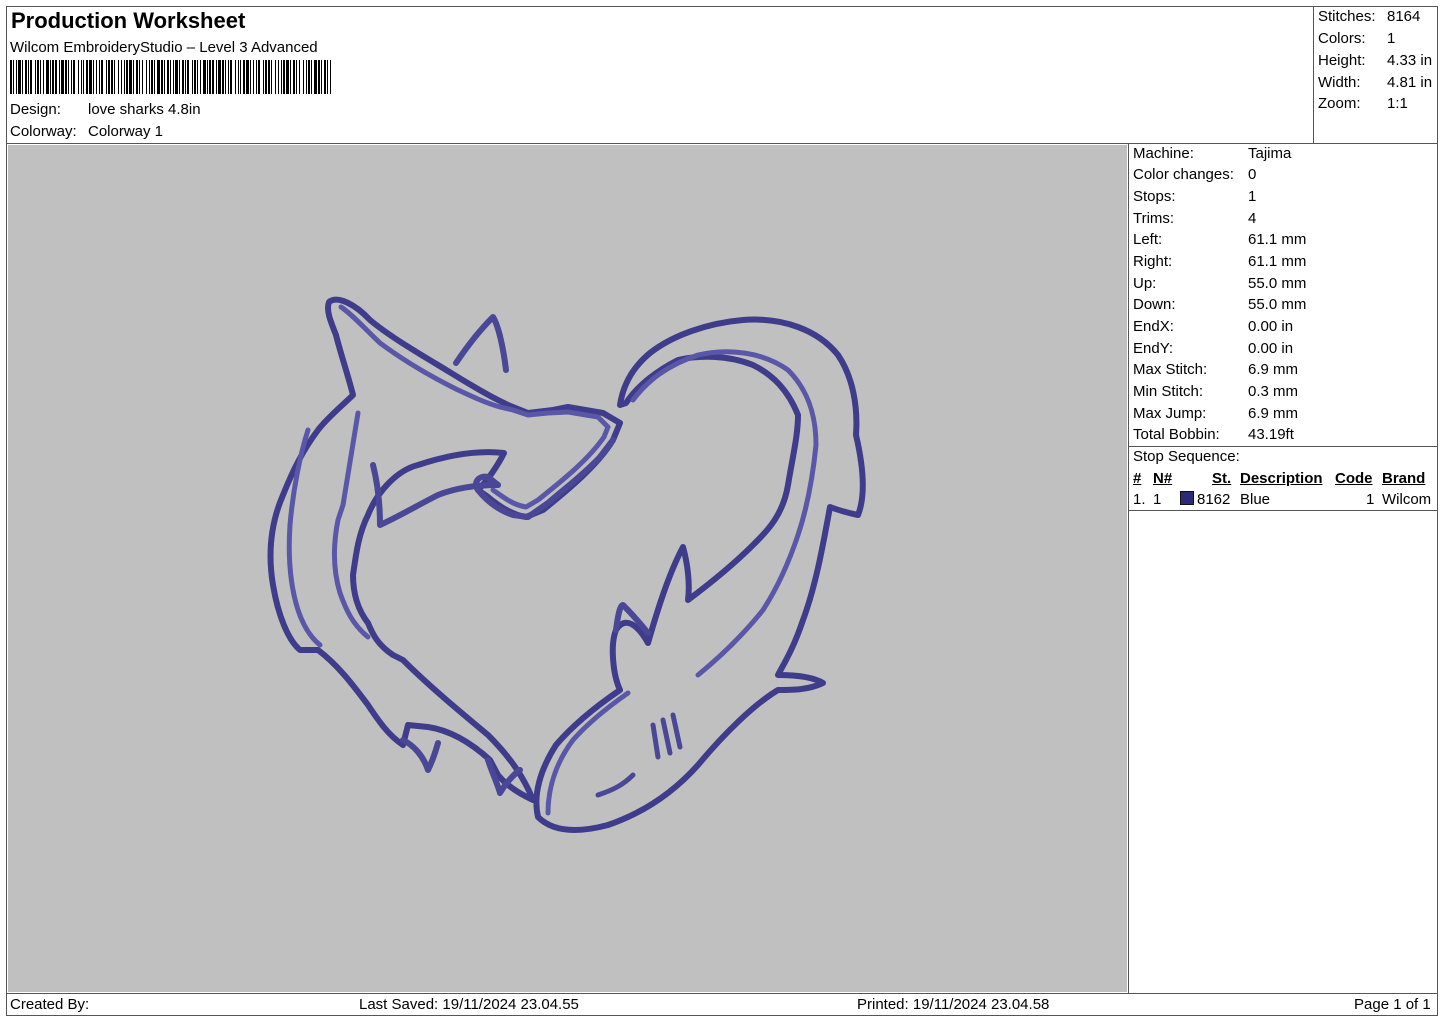 Image resolution: width=1445 pixels, height=1021 pixels. Describe the element at coordinates (126, 131) in the screenshot. I see `colorway-value: Colorway 1` at that location.